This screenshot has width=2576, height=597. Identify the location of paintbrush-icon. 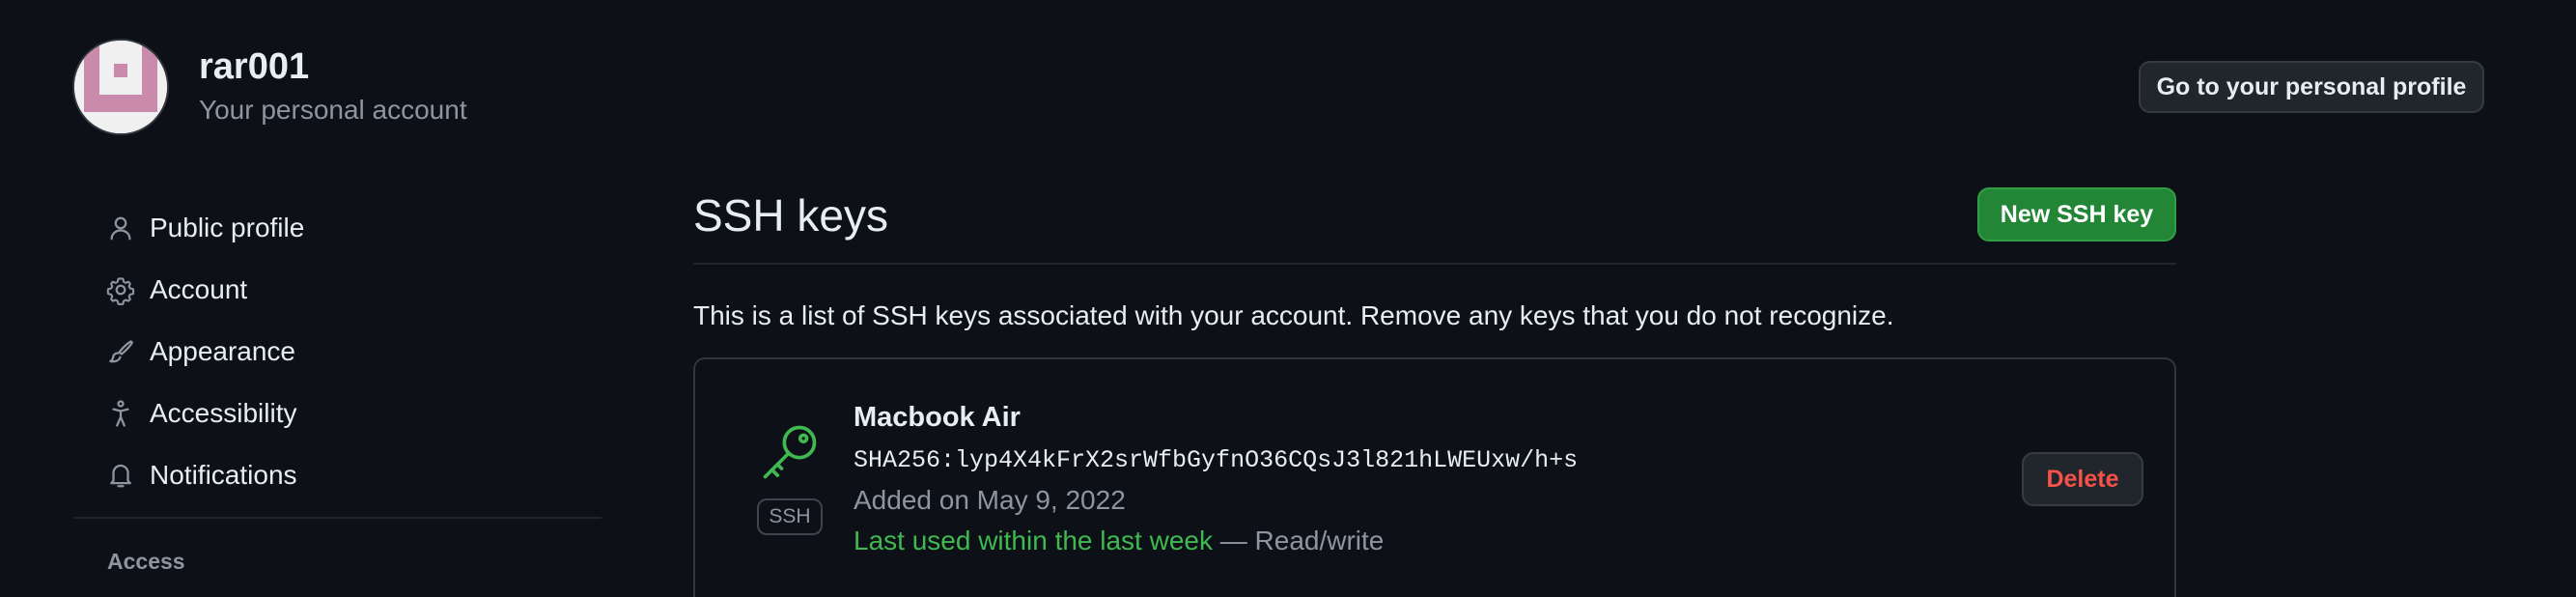
(121, 351).